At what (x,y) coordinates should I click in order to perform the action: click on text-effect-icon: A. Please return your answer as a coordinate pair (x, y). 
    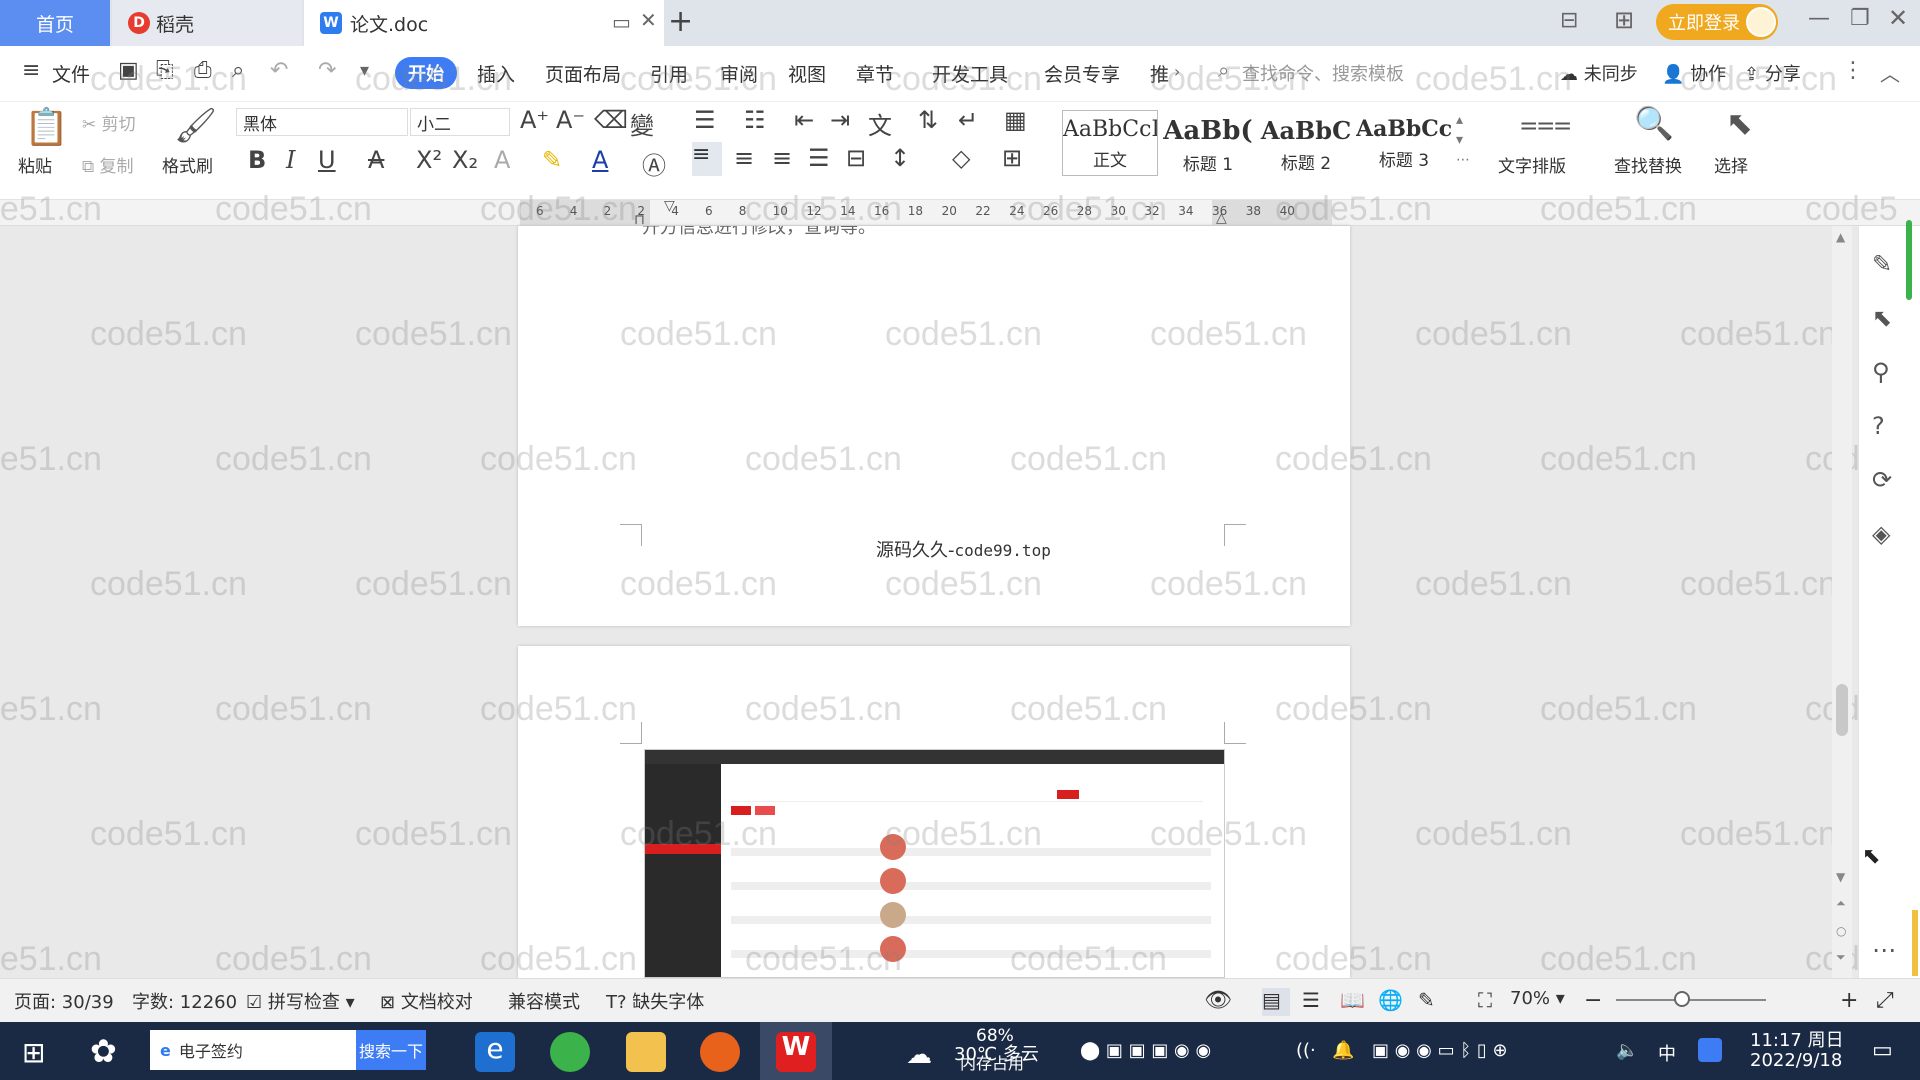
    Looking at the image, I should click on (502, 160).